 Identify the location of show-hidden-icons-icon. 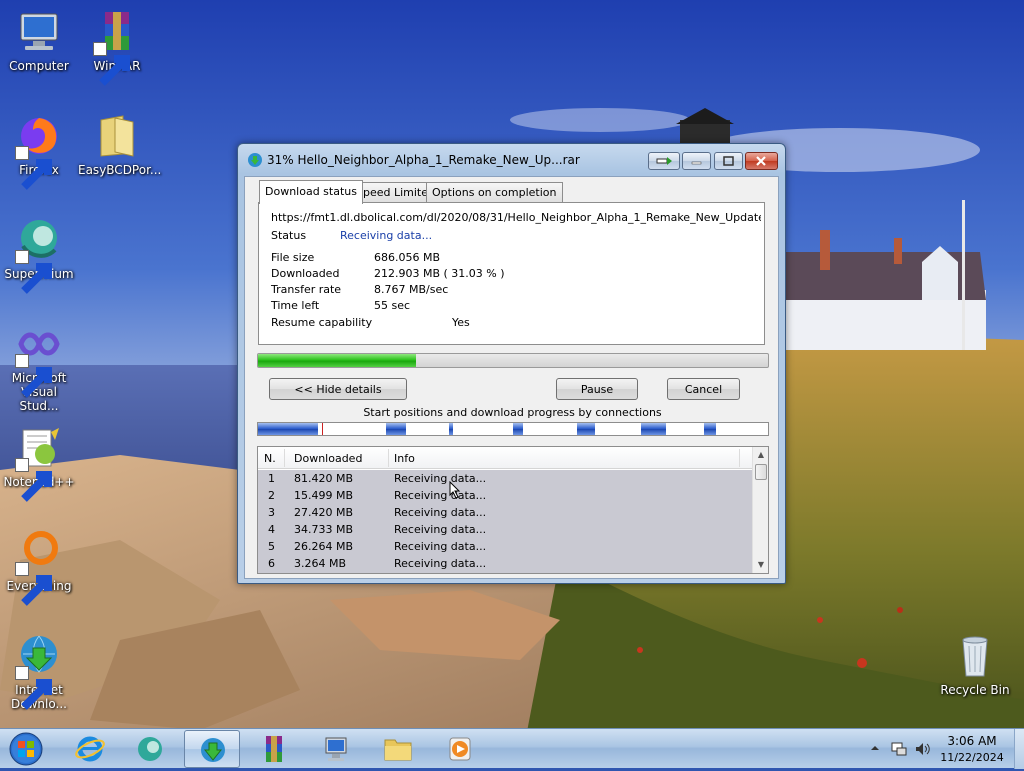
(875, 748).